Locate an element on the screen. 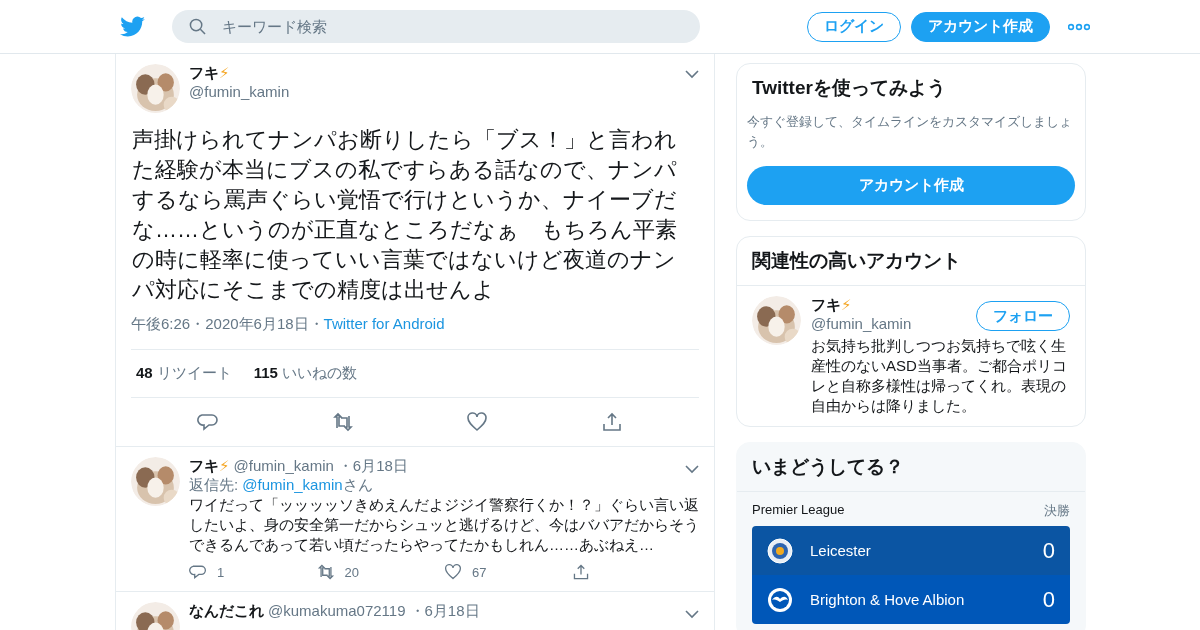  user-name: なんだこれ is located at coordinates (226, 611).